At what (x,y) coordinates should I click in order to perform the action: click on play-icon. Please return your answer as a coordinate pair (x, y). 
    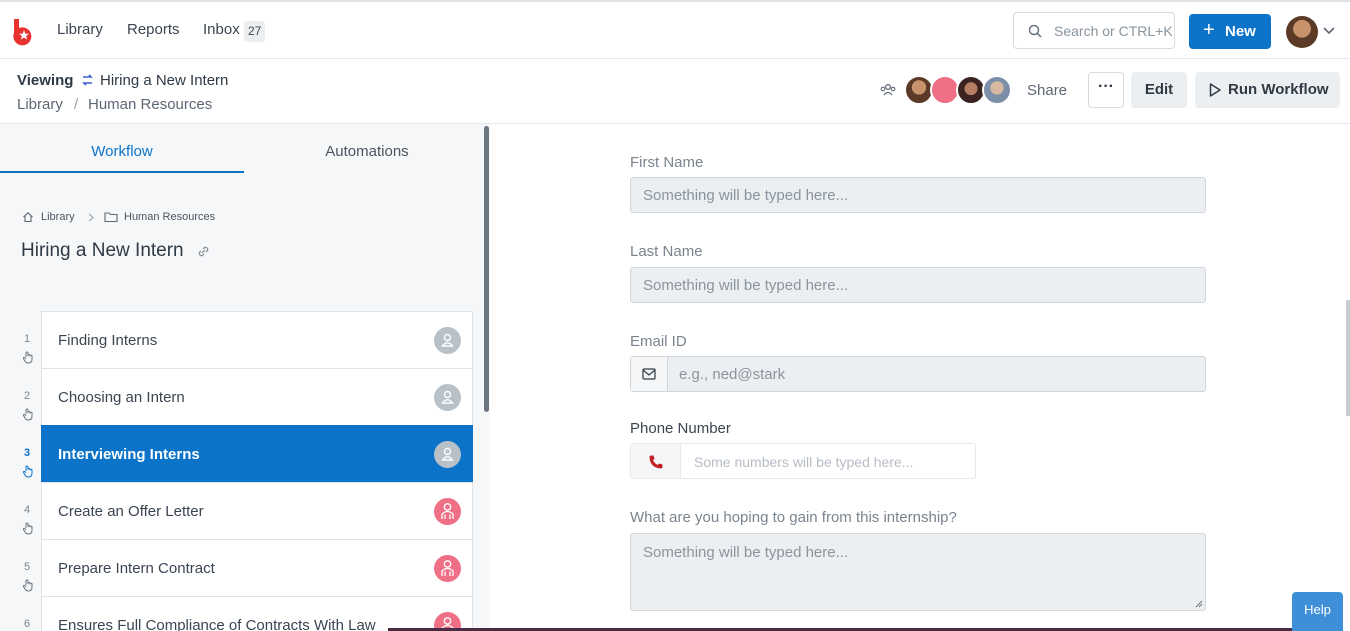
    Looking at the image, I should click on (1215, 90).